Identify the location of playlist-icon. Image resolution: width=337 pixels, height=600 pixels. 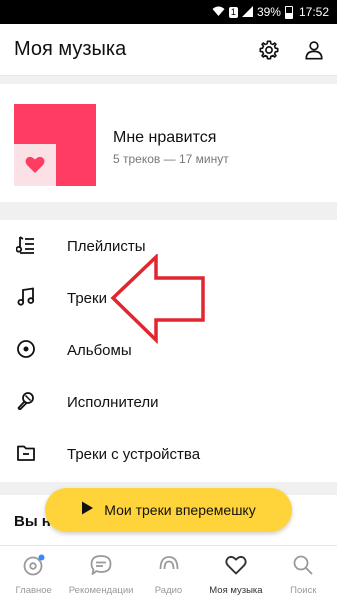
(26, 245).